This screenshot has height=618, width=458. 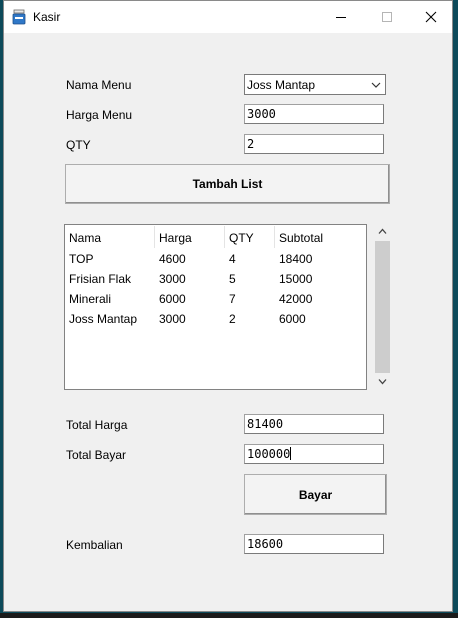 I want to click on close-button, so click(x=431, y=17).